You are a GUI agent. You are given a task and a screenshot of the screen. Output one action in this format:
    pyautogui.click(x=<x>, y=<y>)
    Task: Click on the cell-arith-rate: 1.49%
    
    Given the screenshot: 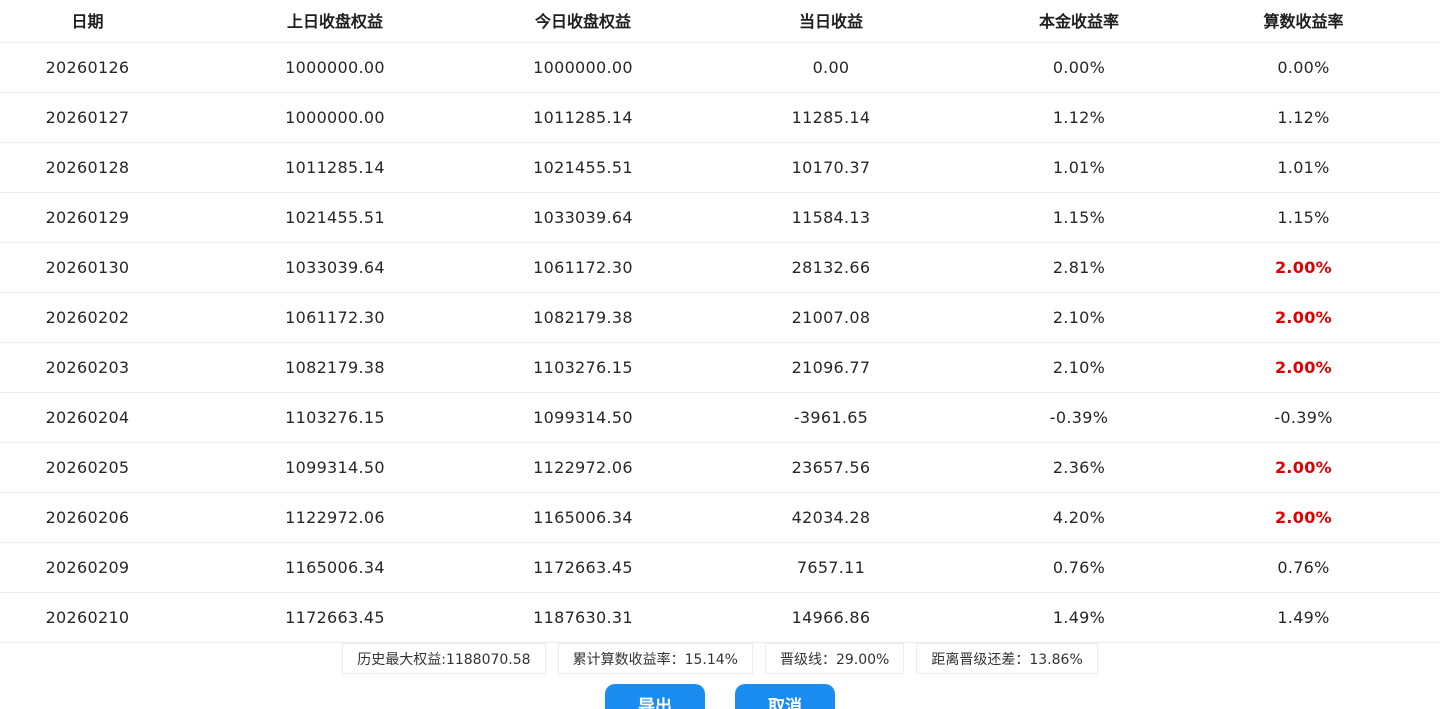 What is the action you would take?
    pyautogui.click(x=1303, y=617)
    